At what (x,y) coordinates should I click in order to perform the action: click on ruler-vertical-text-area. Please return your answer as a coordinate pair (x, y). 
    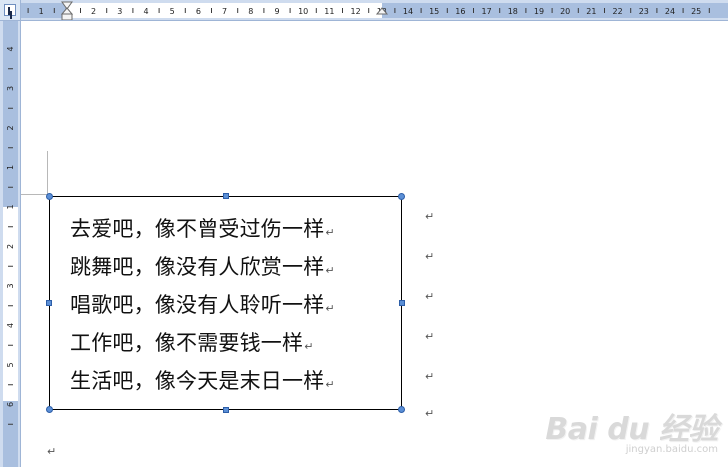
    Looking at the image, I should click on (10, 304).